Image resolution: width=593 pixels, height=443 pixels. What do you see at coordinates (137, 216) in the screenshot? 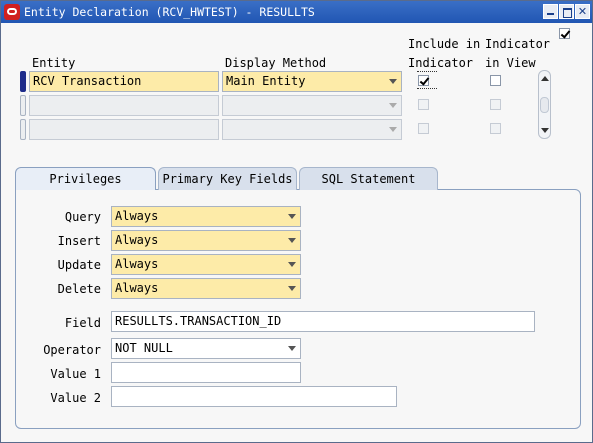
I see `query-value: Always` at bounding box center [137, 216].